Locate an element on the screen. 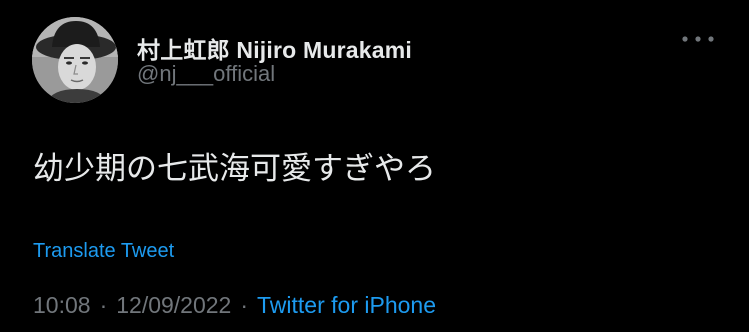 The height and width of the screenshot is (332, 749). profile-photo-icon is located at coordinates (75, 60).